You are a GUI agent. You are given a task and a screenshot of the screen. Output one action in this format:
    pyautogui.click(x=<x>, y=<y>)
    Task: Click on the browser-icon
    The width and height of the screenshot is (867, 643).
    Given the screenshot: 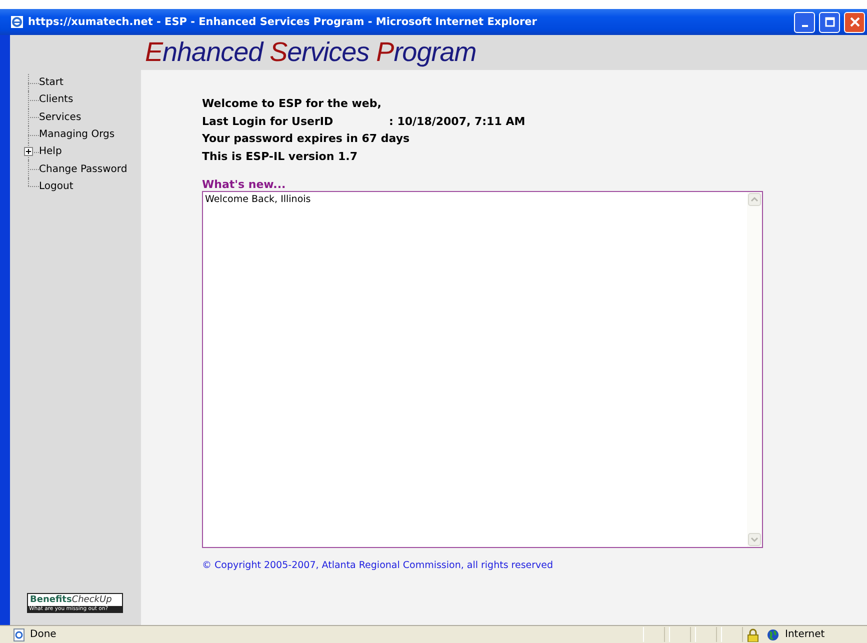 What is the action you would take?
    pyautogui.click(x=17, y=22)
    